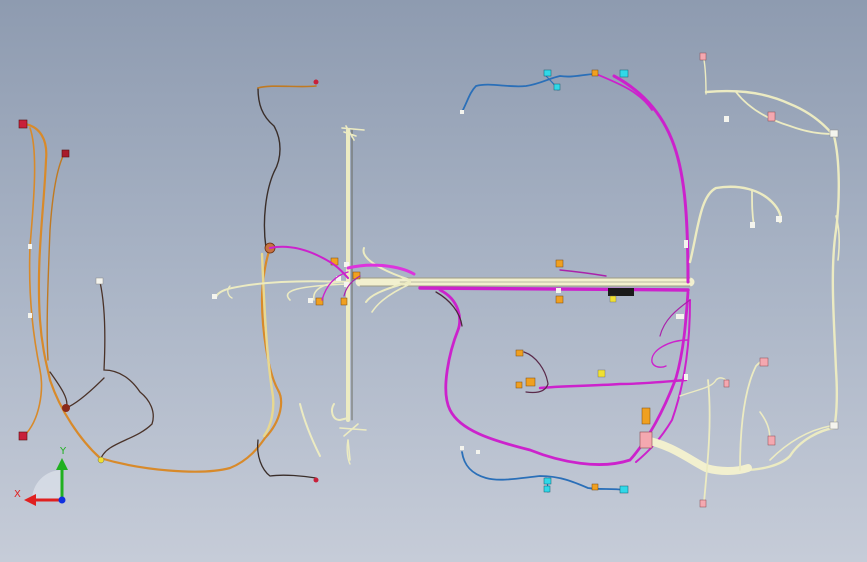 This screenshot has width=867, height=562. I want to click on orange-branch-upper, so click(55, 257).